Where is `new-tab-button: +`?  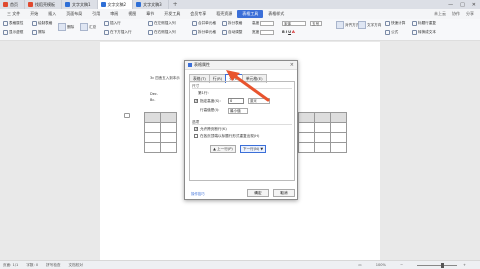 new-tab-button: + is located at coordinates (175, 4).